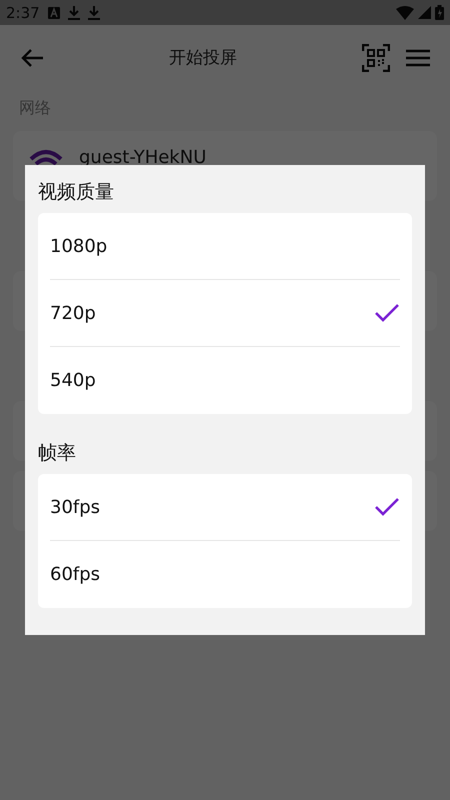 The height and width of the screenshot is (800, 450). Describe the element at coordinates (142, 157) in the screenshot. I see `network-name: guest-YHekNU` at that location.